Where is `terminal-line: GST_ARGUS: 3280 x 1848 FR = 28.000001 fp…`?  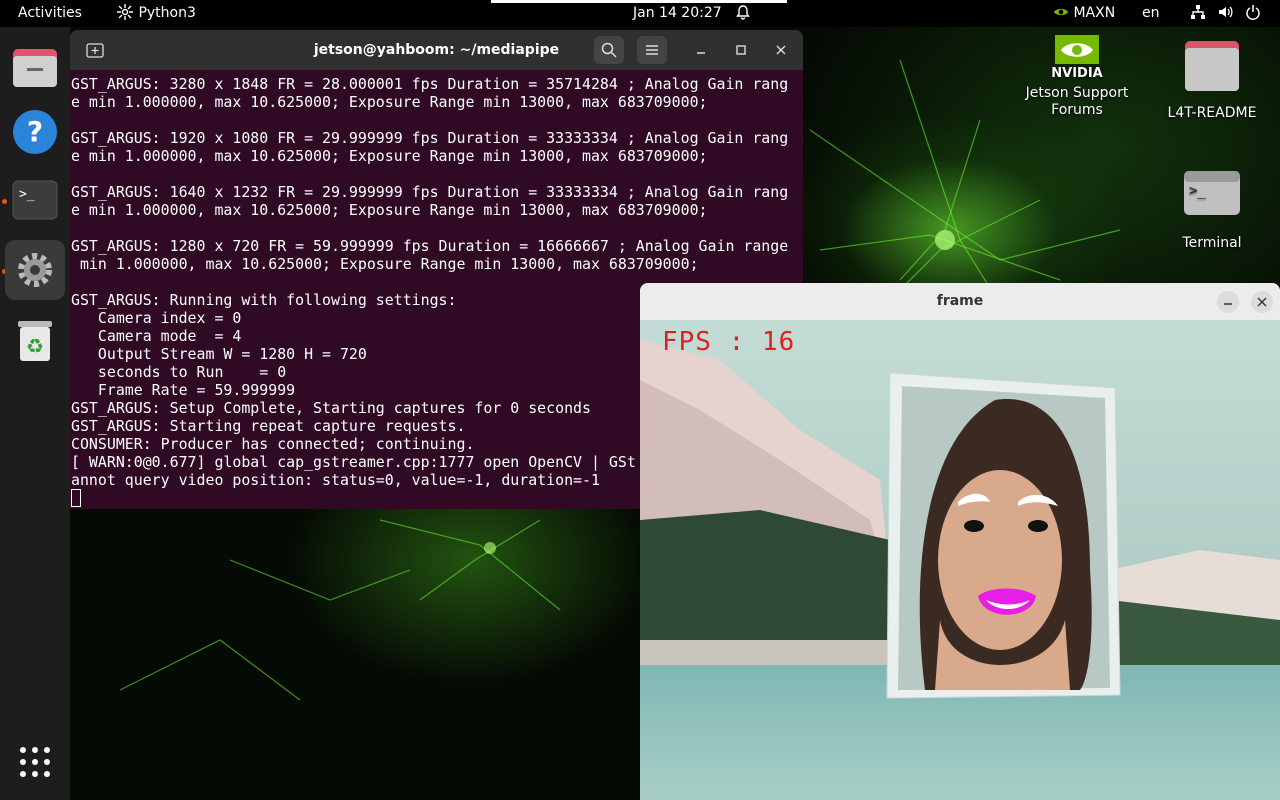
terminal-line: GST_ARGUS: 3280 x 1848 FR = 28.000001 fp… is located at coordinates (430, 84).